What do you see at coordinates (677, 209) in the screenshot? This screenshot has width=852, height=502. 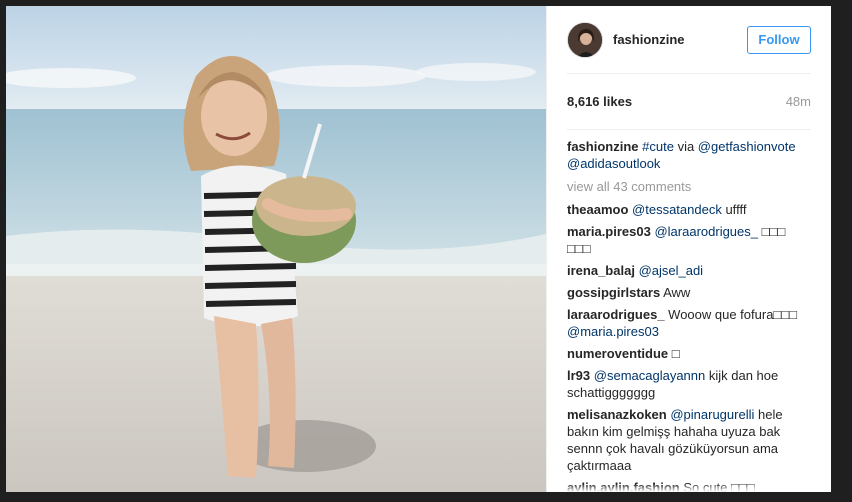 I see `comment-mention: @tessatandeck` at bounding box center [677, 209].